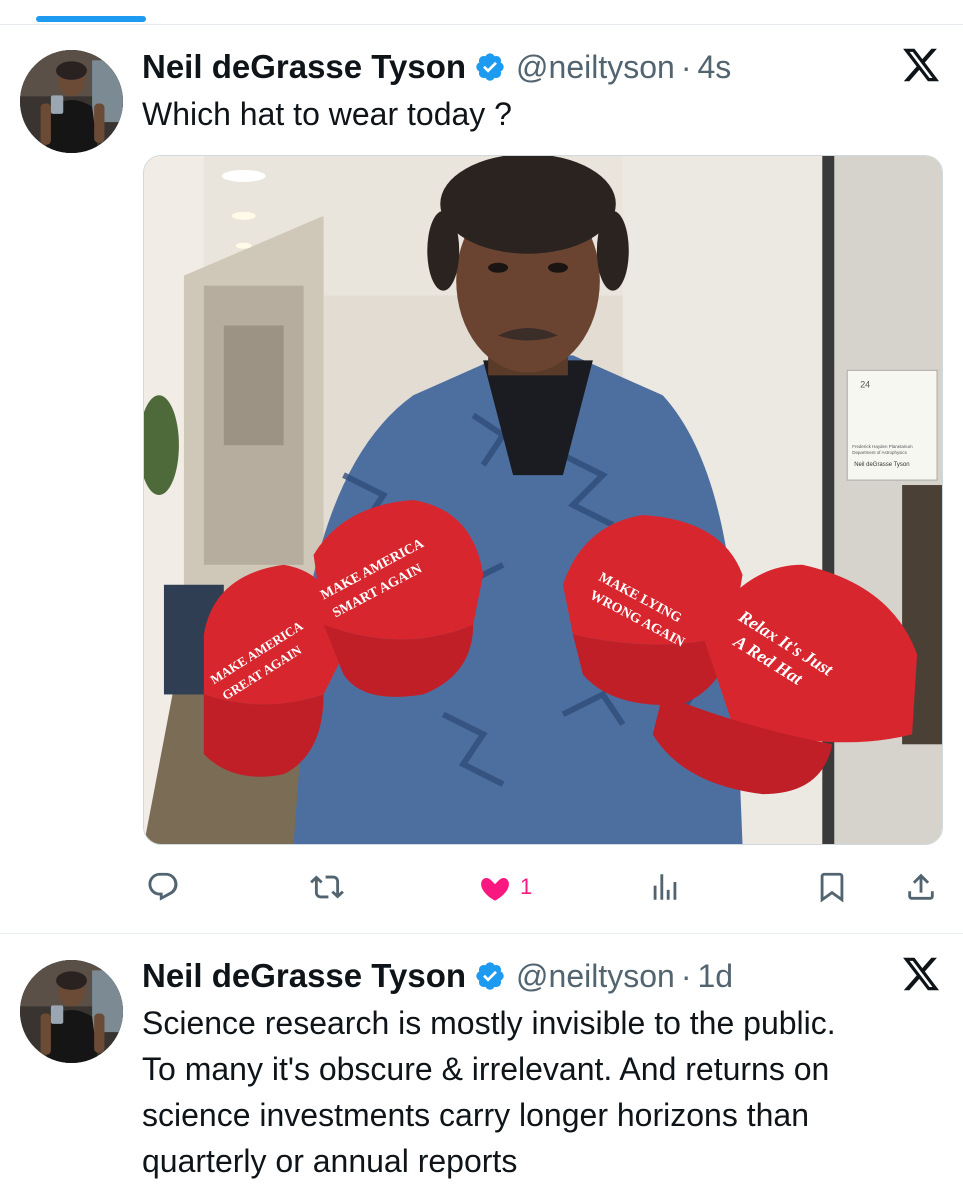 The width and height of the screenshot is (963, 1200). I want to click on reply-icon, so click(163, 887).